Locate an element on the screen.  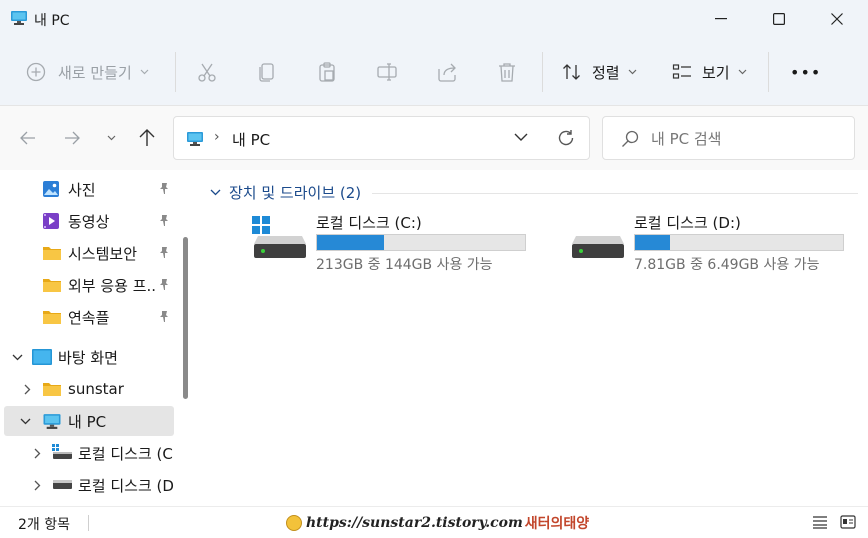
copy-button is located at coordinates (267, 72).